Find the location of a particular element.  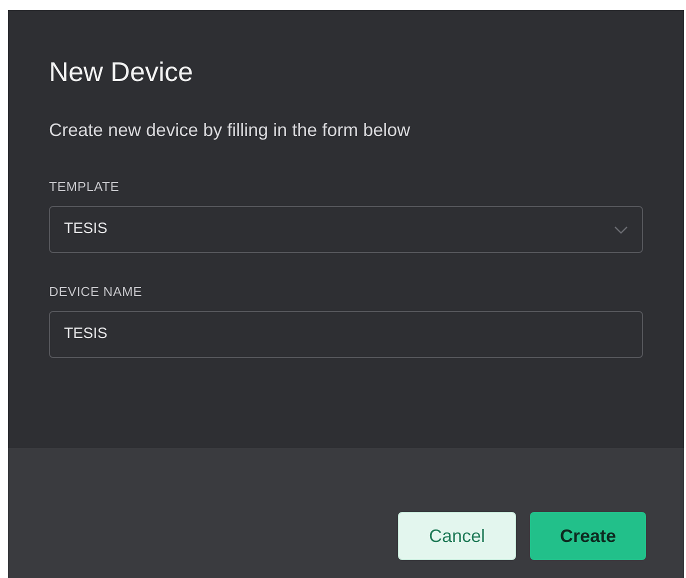

dialog-description: Create new device by filling in the form below is located at coordinates (230, 130).